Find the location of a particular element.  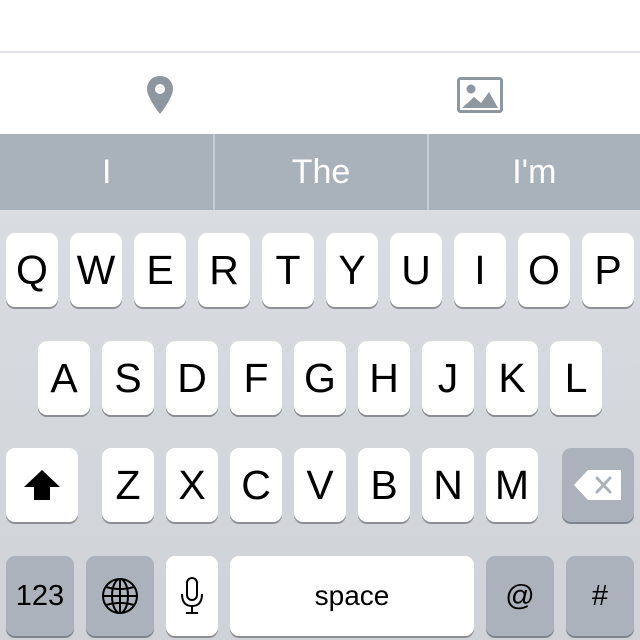

key-r: R is located at coordinates (224, 270).